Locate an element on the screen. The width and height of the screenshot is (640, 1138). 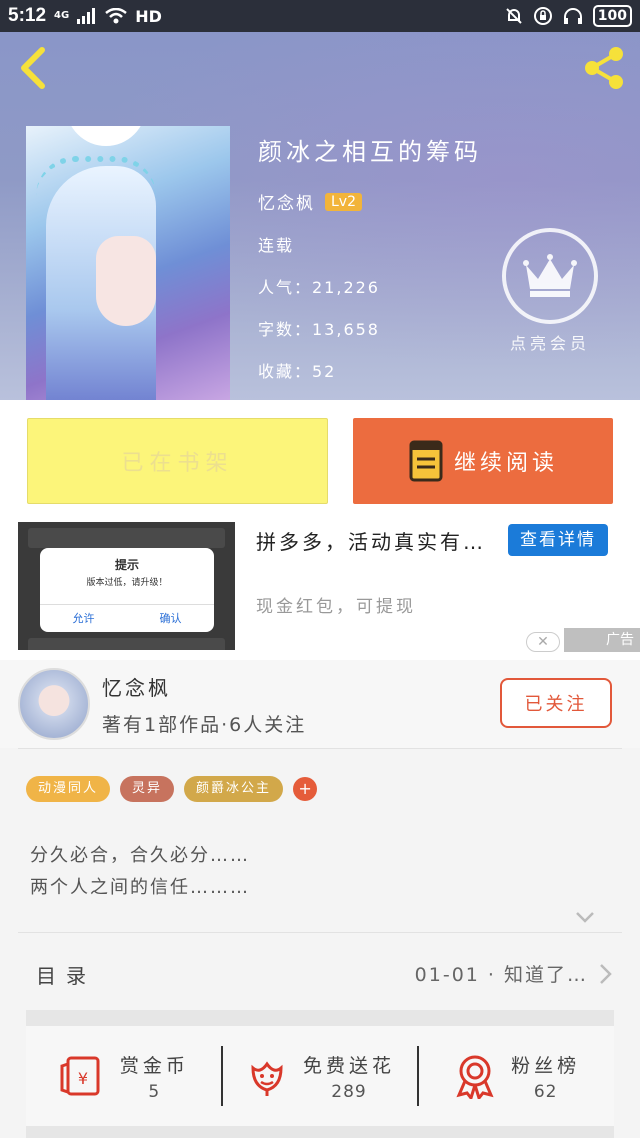
chevron-down-icon is located at coordinates (585, 917).